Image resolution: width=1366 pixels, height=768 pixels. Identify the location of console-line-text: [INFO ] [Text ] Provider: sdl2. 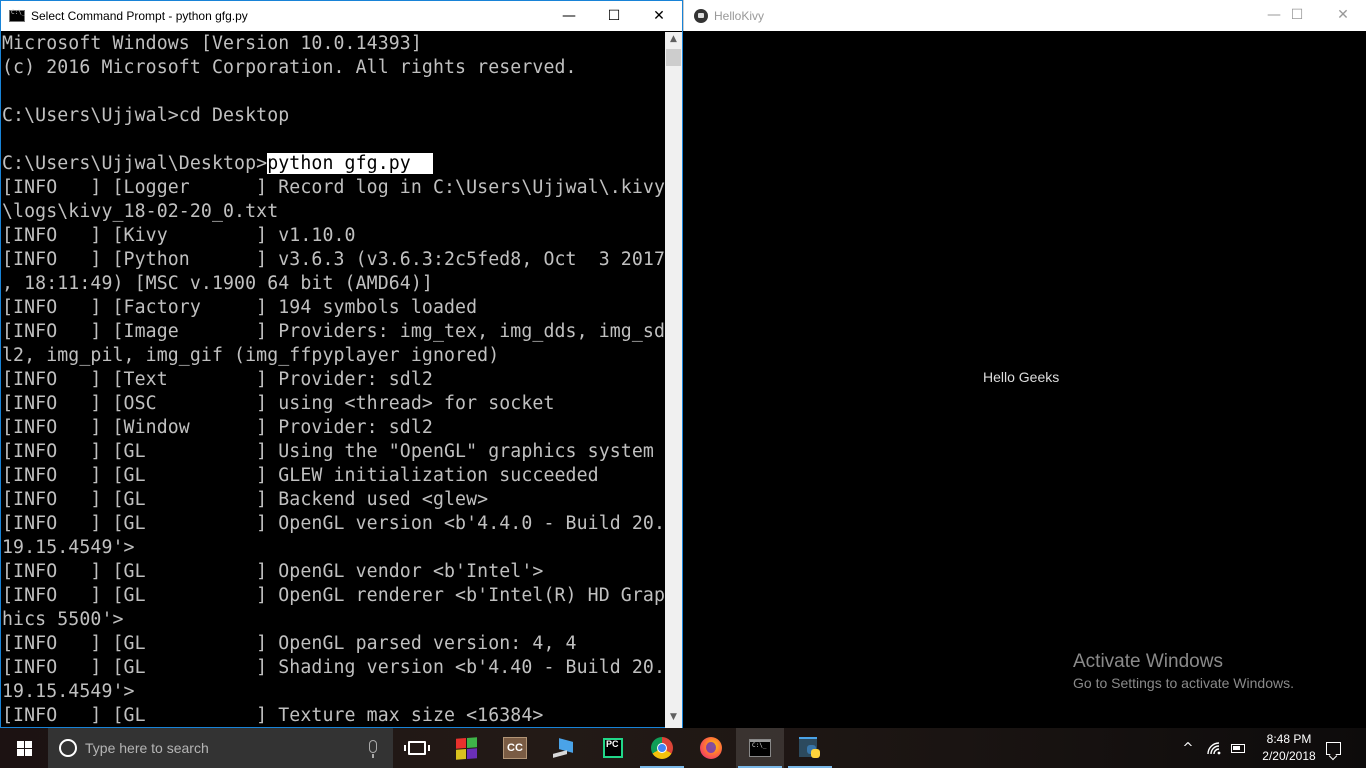
(217, 379).